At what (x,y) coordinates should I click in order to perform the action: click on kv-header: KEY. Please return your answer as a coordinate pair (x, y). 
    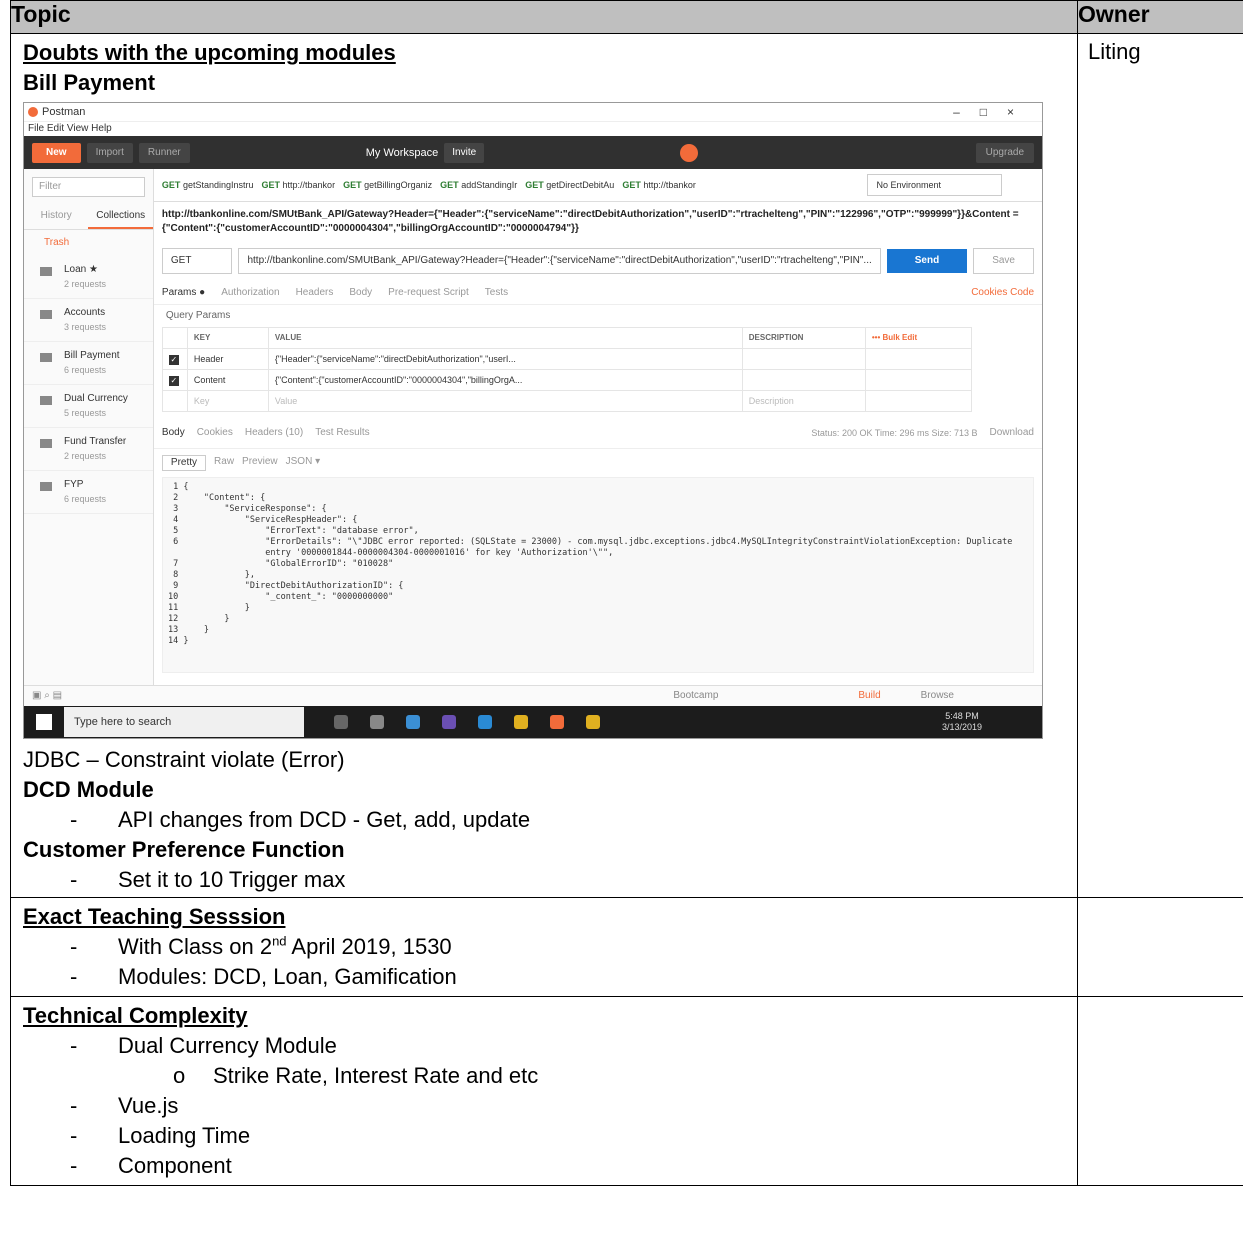
    Looking at the image, I should click on (227, 338).